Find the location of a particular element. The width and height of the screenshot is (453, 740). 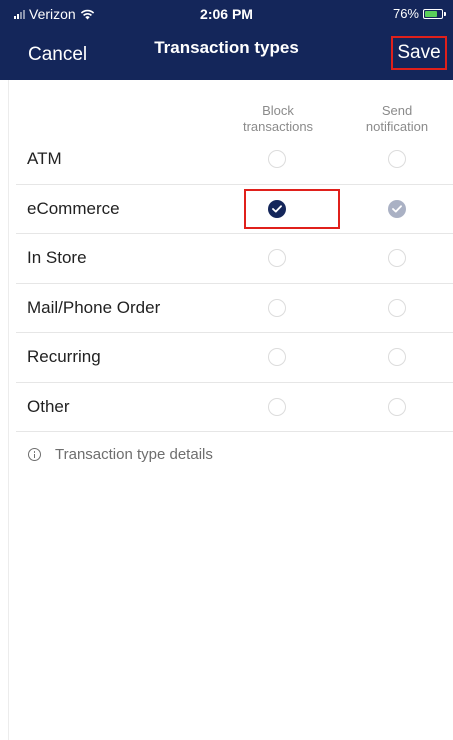

transaction-type-row: In Store is located at coordinates (234, 259).